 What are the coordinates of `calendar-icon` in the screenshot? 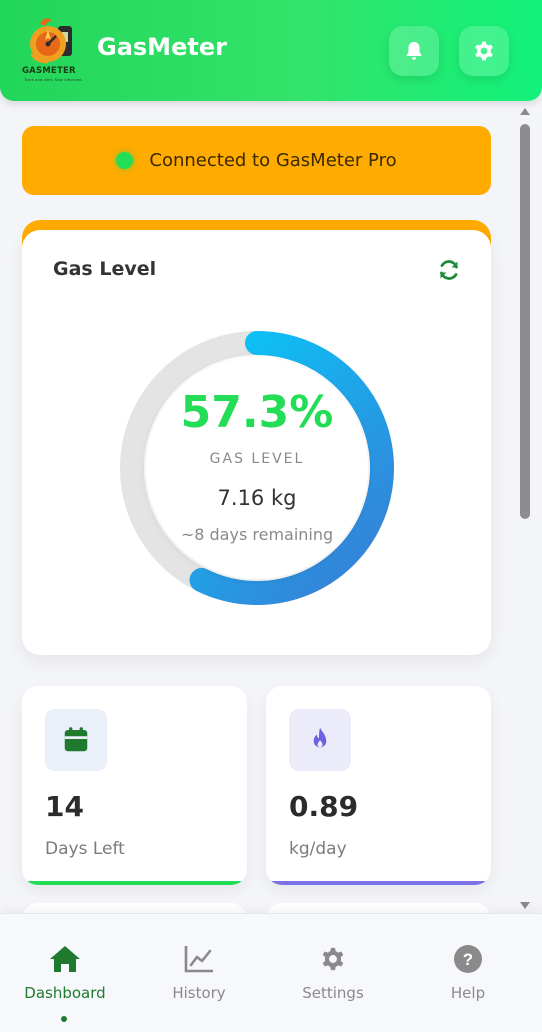 It's located at (76, 739).